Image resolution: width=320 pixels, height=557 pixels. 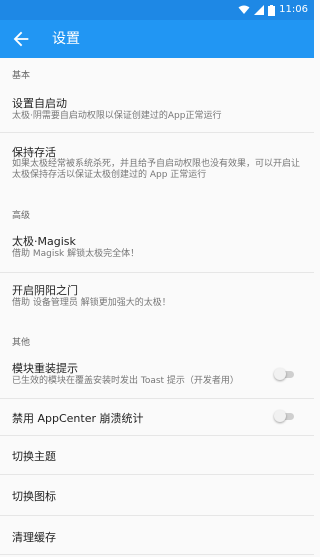 What do you see at coordinates (157, 374) in the screenshot?
I see `setting-reinstall-hint: 模块重装提示 已生效的模块在覆盖安装时发出 Toast 提示（开发者用）` at bounding box center [157, 374].